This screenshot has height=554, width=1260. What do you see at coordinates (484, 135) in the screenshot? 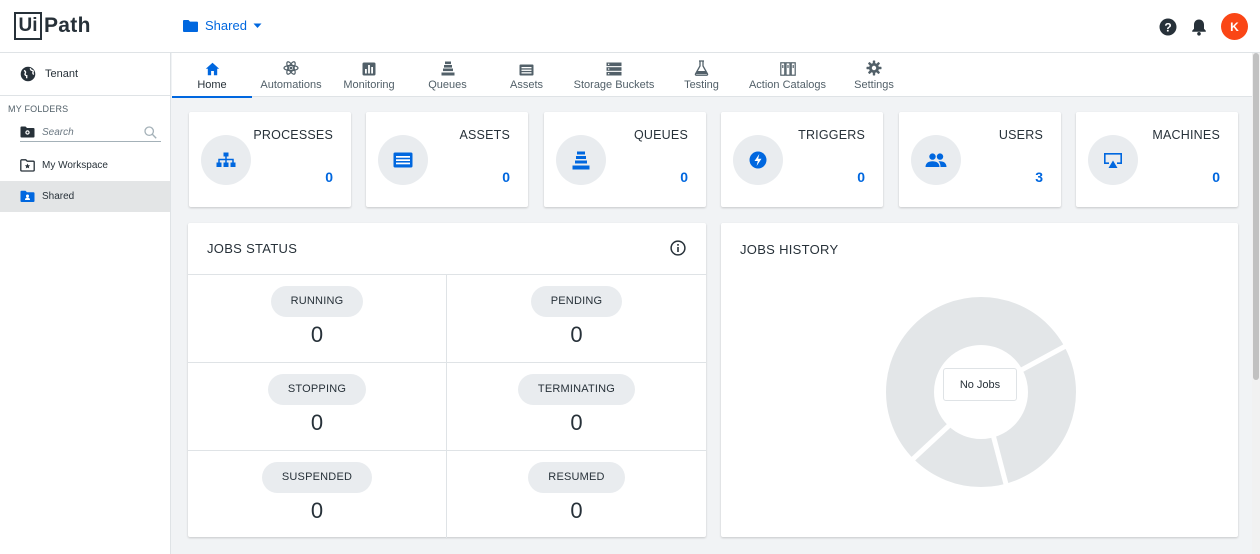
I see `stat-title: ASSETS` at bounding box center [484, 135].